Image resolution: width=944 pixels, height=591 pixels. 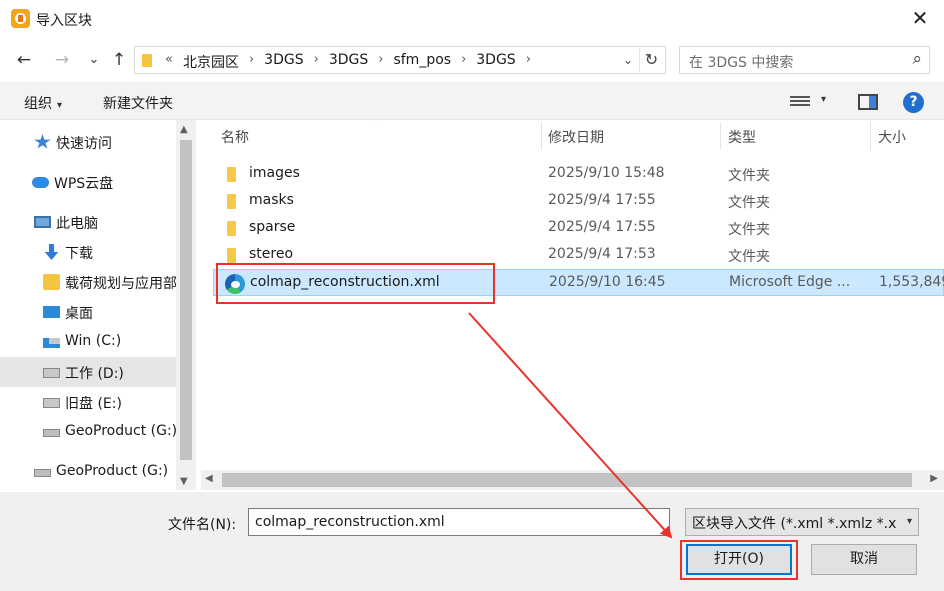 I want to click on sidebar-item: 下载, so click(x=88, y=252).